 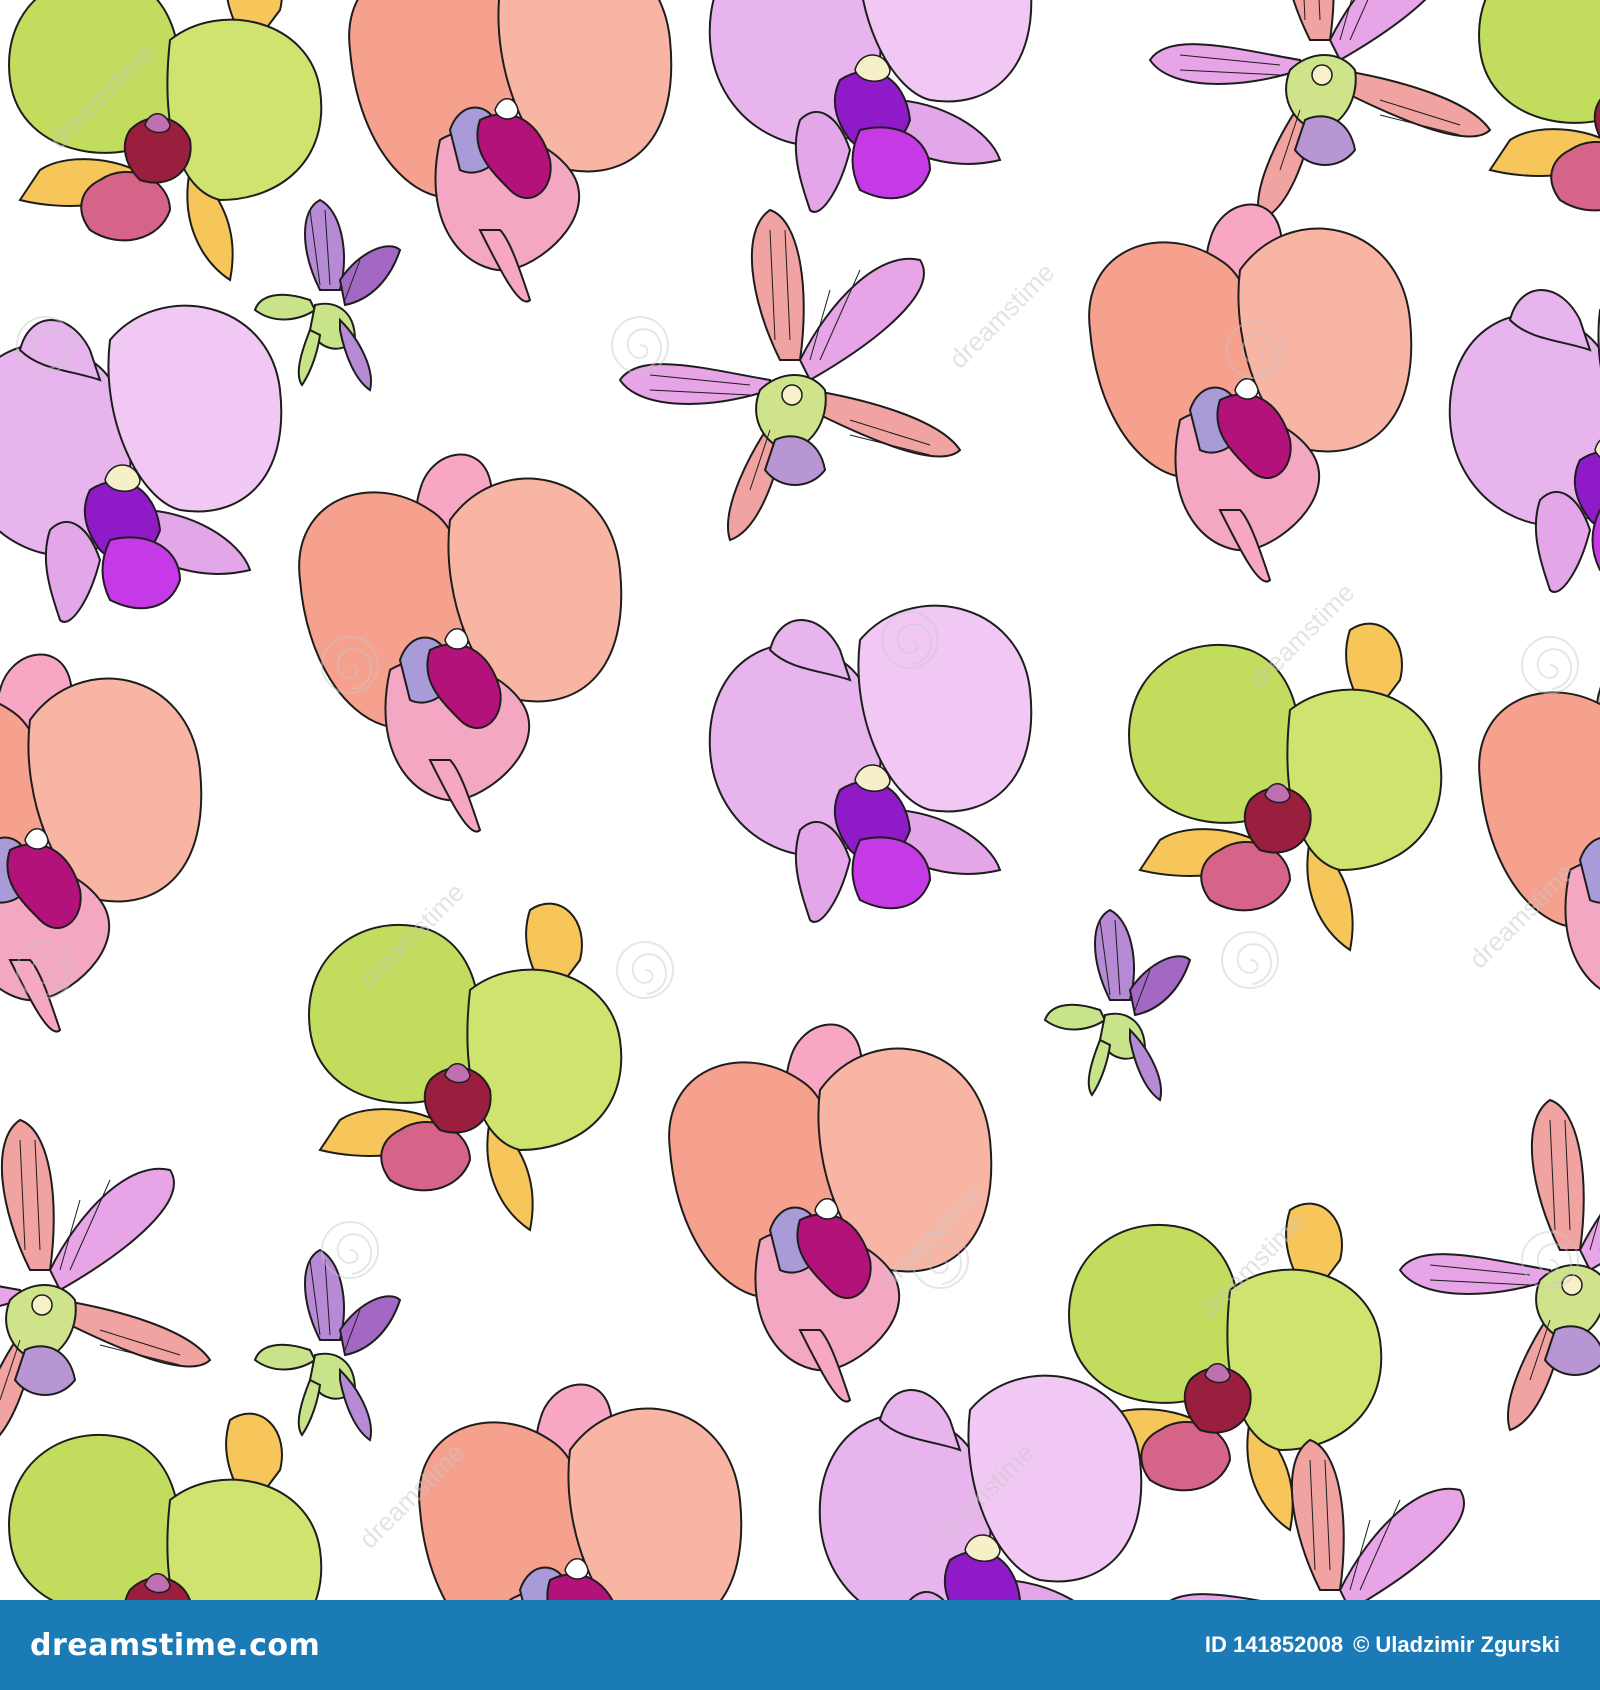 I want to click on image-credit: ID 141852008 © Uladzimir Zgurski, so click(x=1382, y=1645).